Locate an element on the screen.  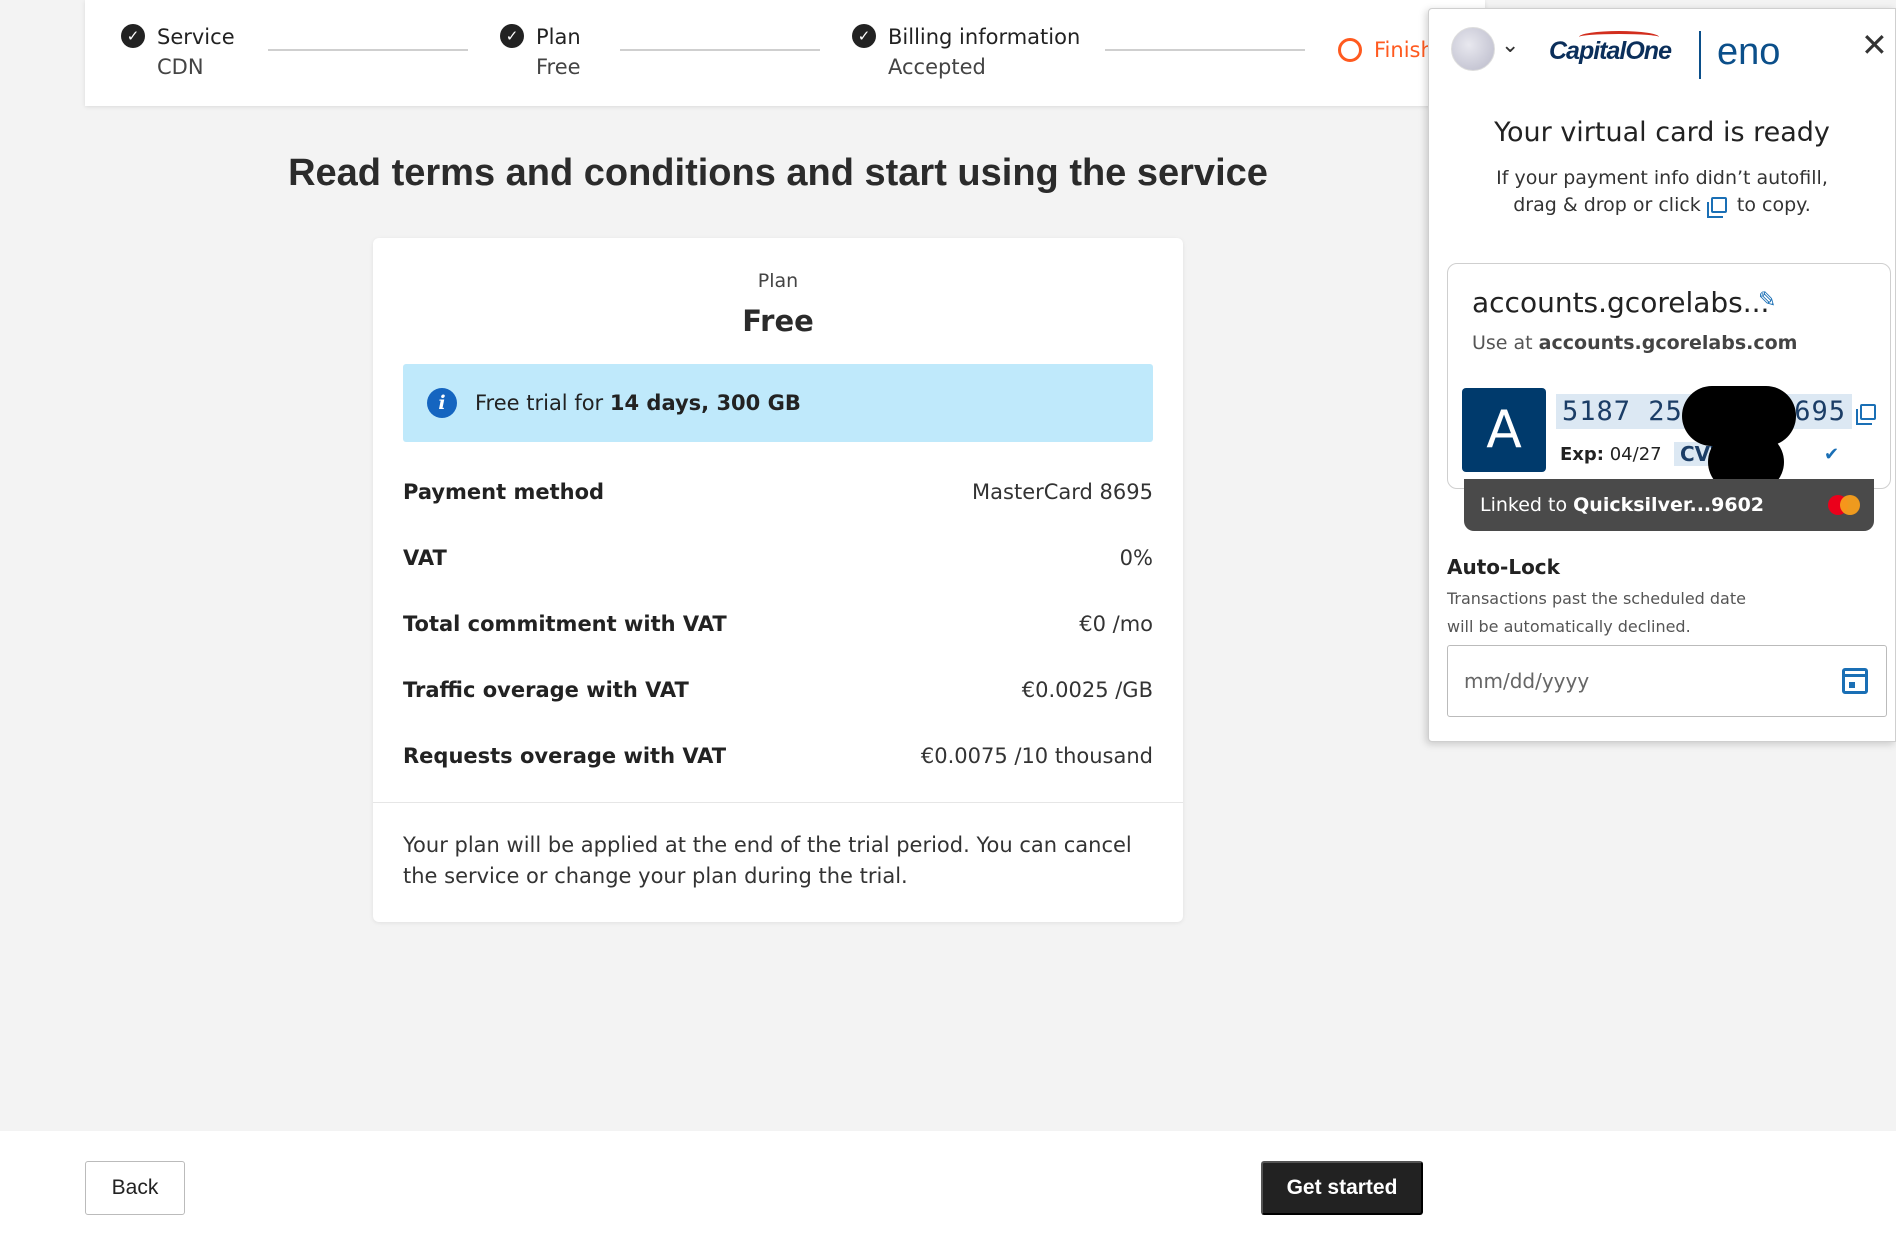
footer-bar: Back Get started is located at coordinates (948, 1186).